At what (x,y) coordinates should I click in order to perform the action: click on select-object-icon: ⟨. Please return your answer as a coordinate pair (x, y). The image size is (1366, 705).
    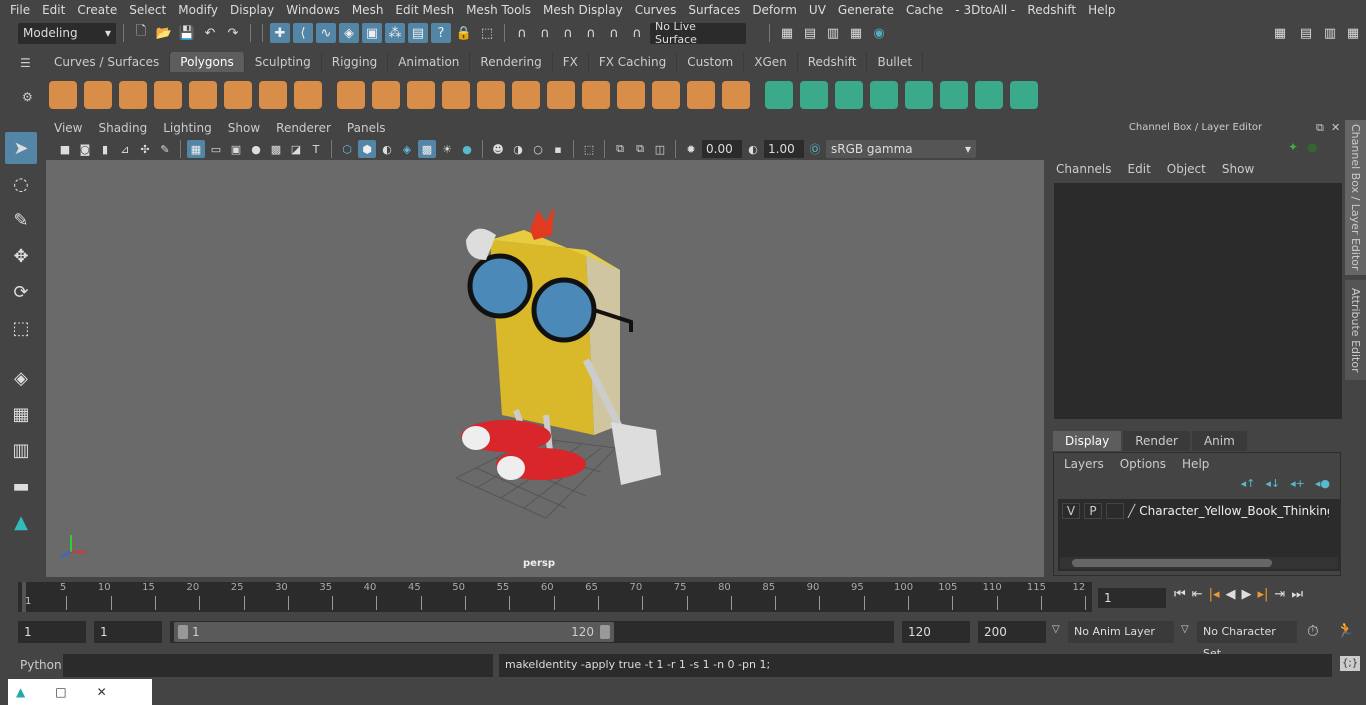
    Looking at the image, I should click on (303, 33).